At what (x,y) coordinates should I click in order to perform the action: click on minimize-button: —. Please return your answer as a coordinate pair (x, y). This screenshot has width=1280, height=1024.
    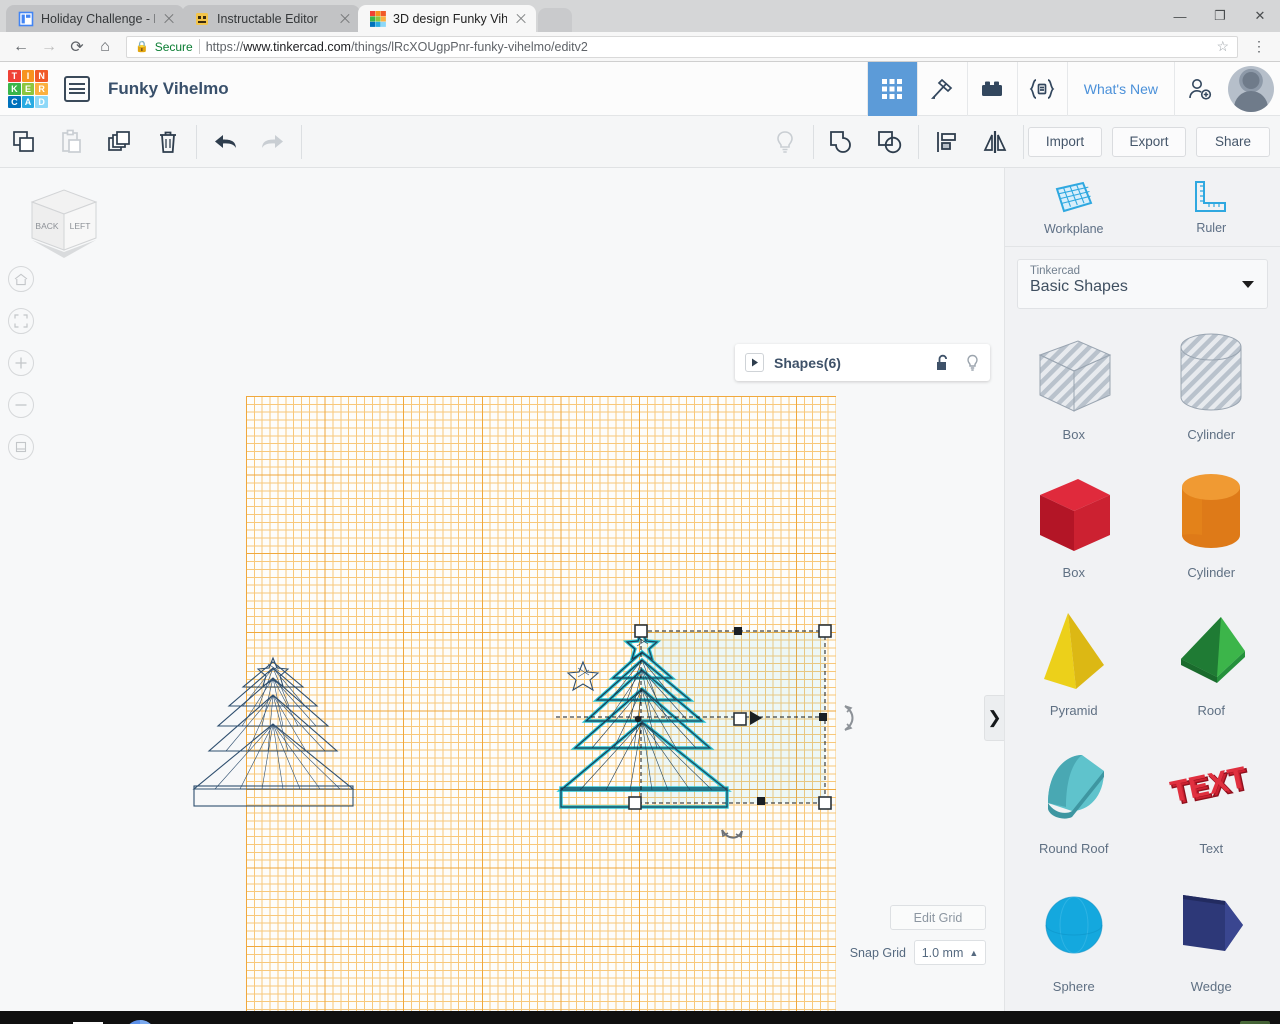
    Looking at the image, I should click on (1180, 16).